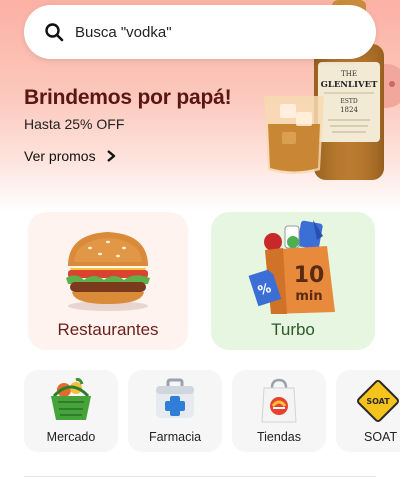 Image resolution: width=400 pixels, height=484 pixels. Describe the element at coordinates (123, 32) in the screenshot. I see `search-input: Busca "vodka"` at that location.